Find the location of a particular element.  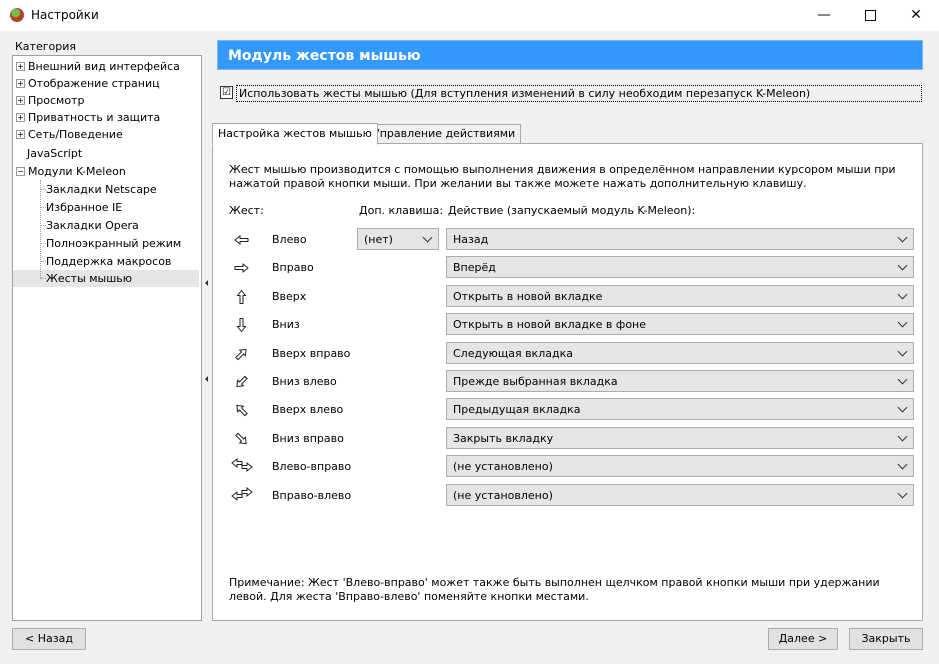

gesture-row: Влево-вправо (не установлено) is located at coordinates (568, 467).